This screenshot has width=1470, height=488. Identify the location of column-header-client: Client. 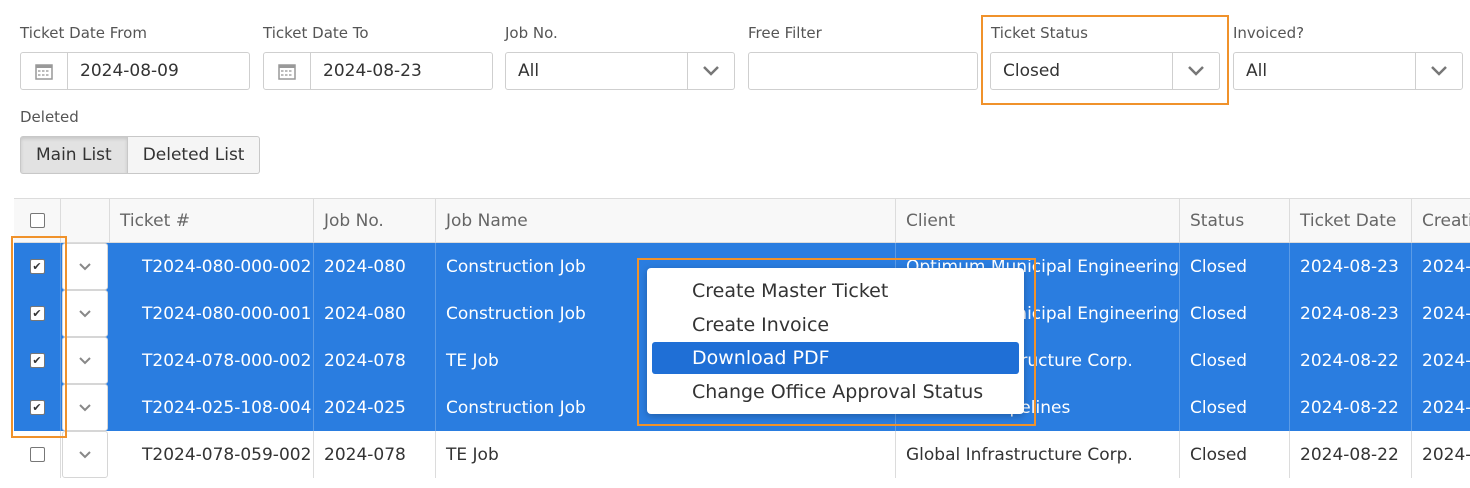
(1038, 220).